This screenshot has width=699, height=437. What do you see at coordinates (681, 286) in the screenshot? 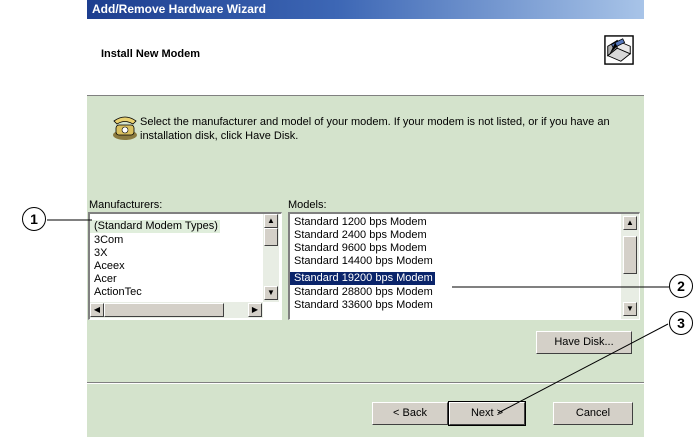
I see `callout-2: 2` at bounding box center [681, 286].